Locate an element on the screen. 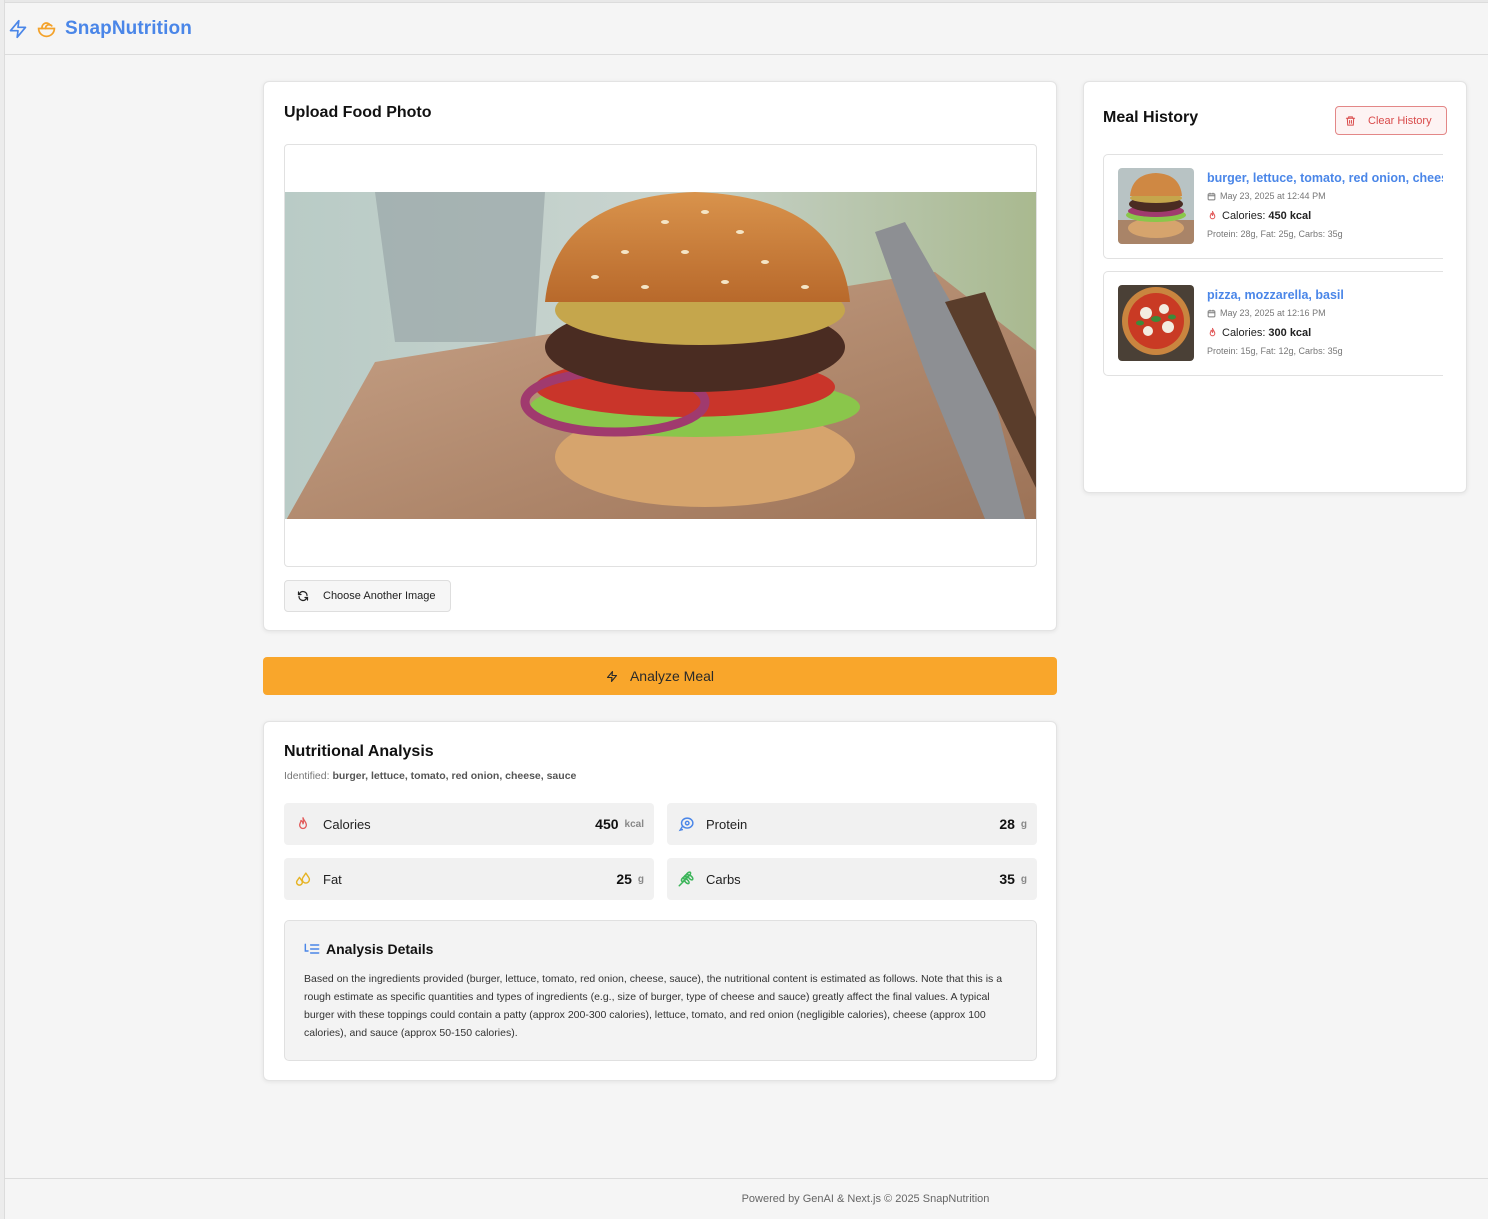  history-item-calories: Calories: 300 kcal is located at coordinates (1259, 333).